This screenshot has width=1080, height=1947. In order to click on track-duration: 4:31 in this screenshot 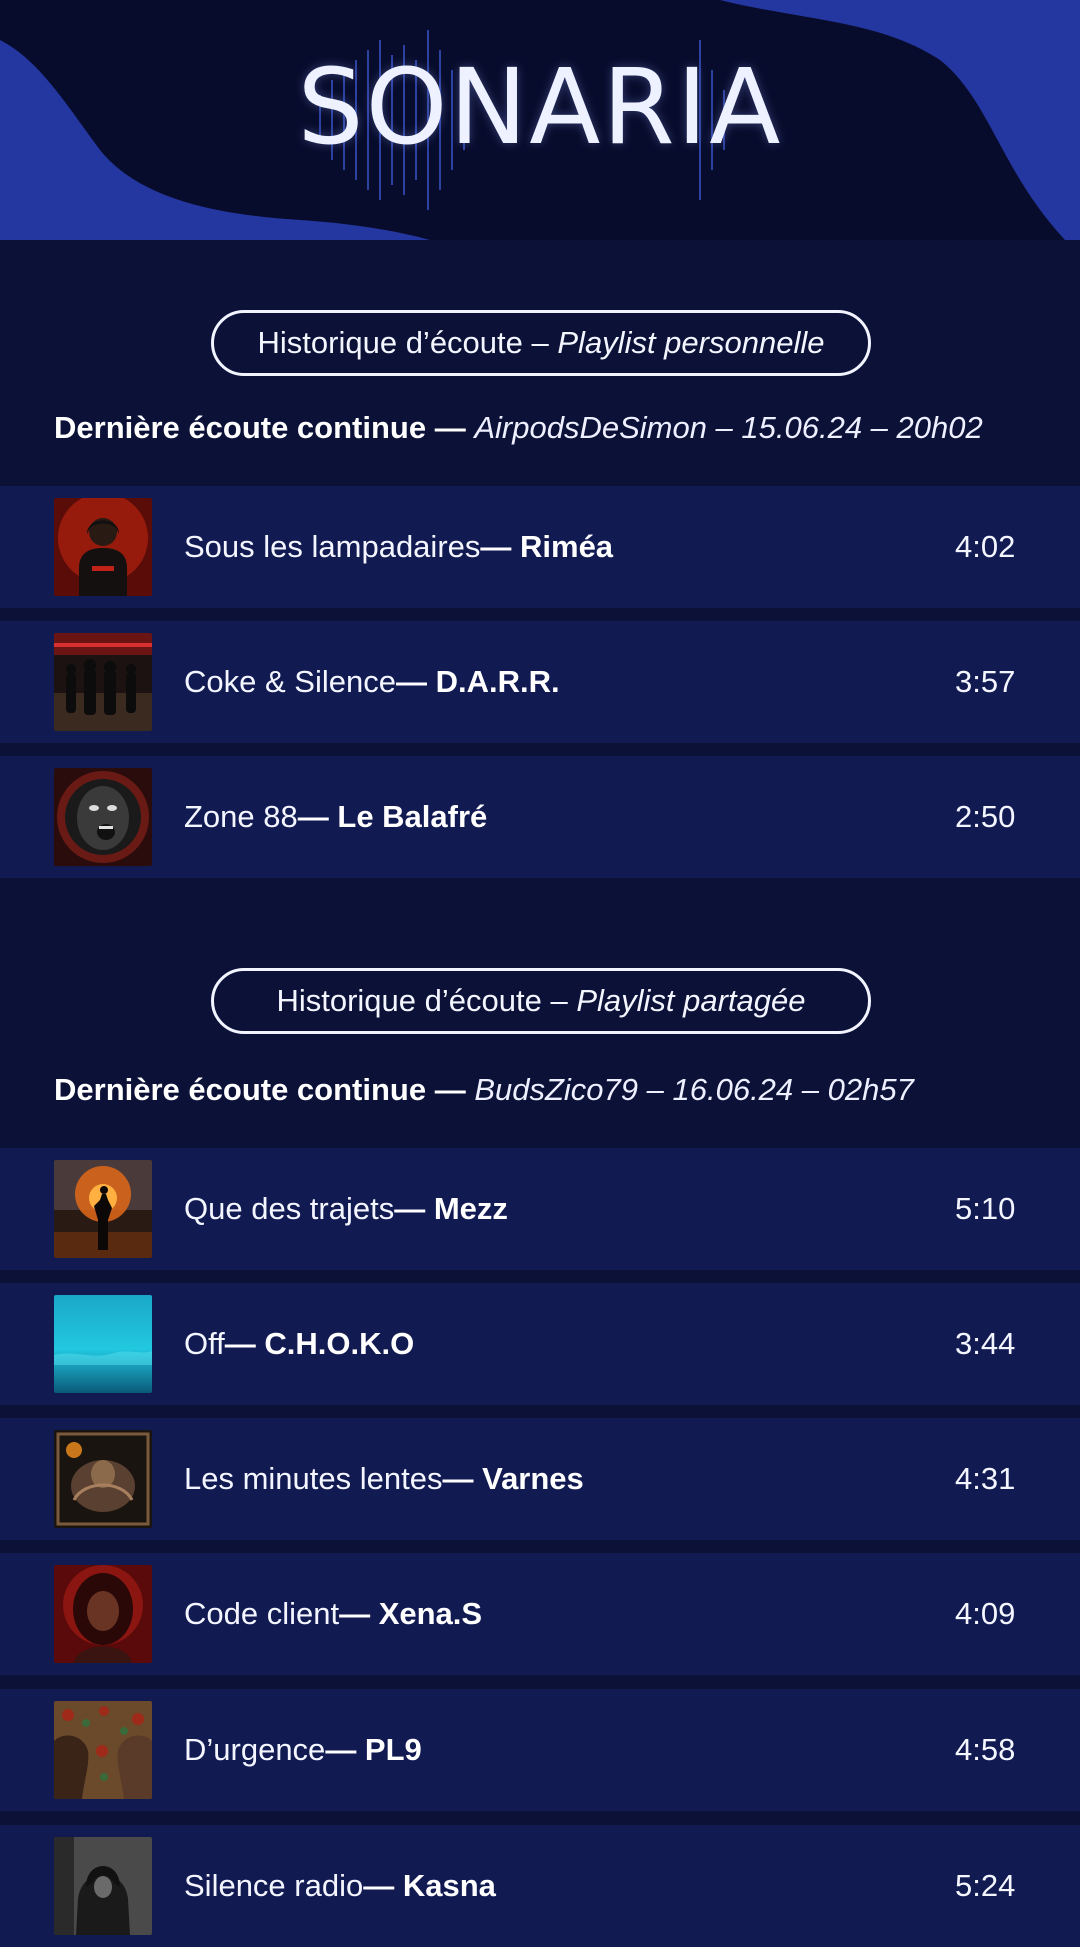, I will do `click(985, 1478)`.